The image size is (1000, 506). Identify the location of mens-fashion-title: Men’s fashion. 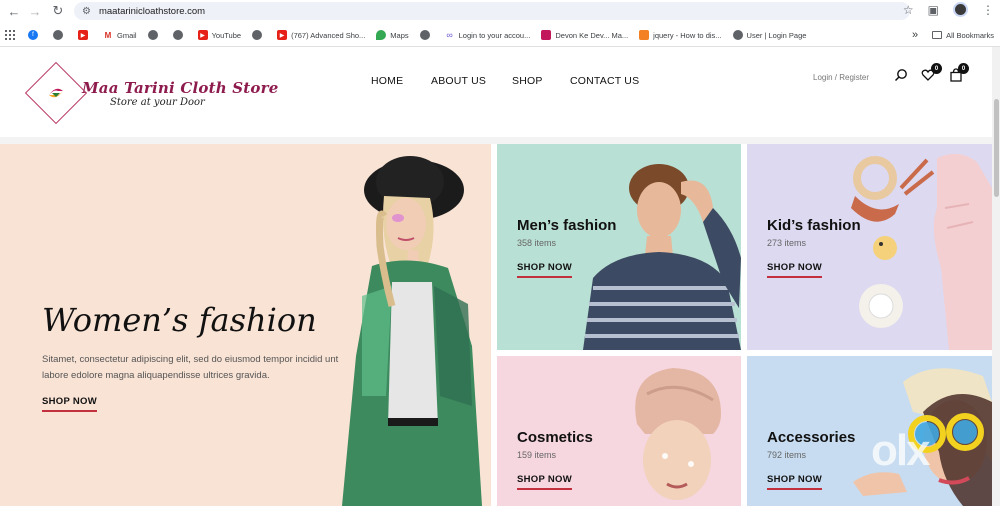
(567, 225).